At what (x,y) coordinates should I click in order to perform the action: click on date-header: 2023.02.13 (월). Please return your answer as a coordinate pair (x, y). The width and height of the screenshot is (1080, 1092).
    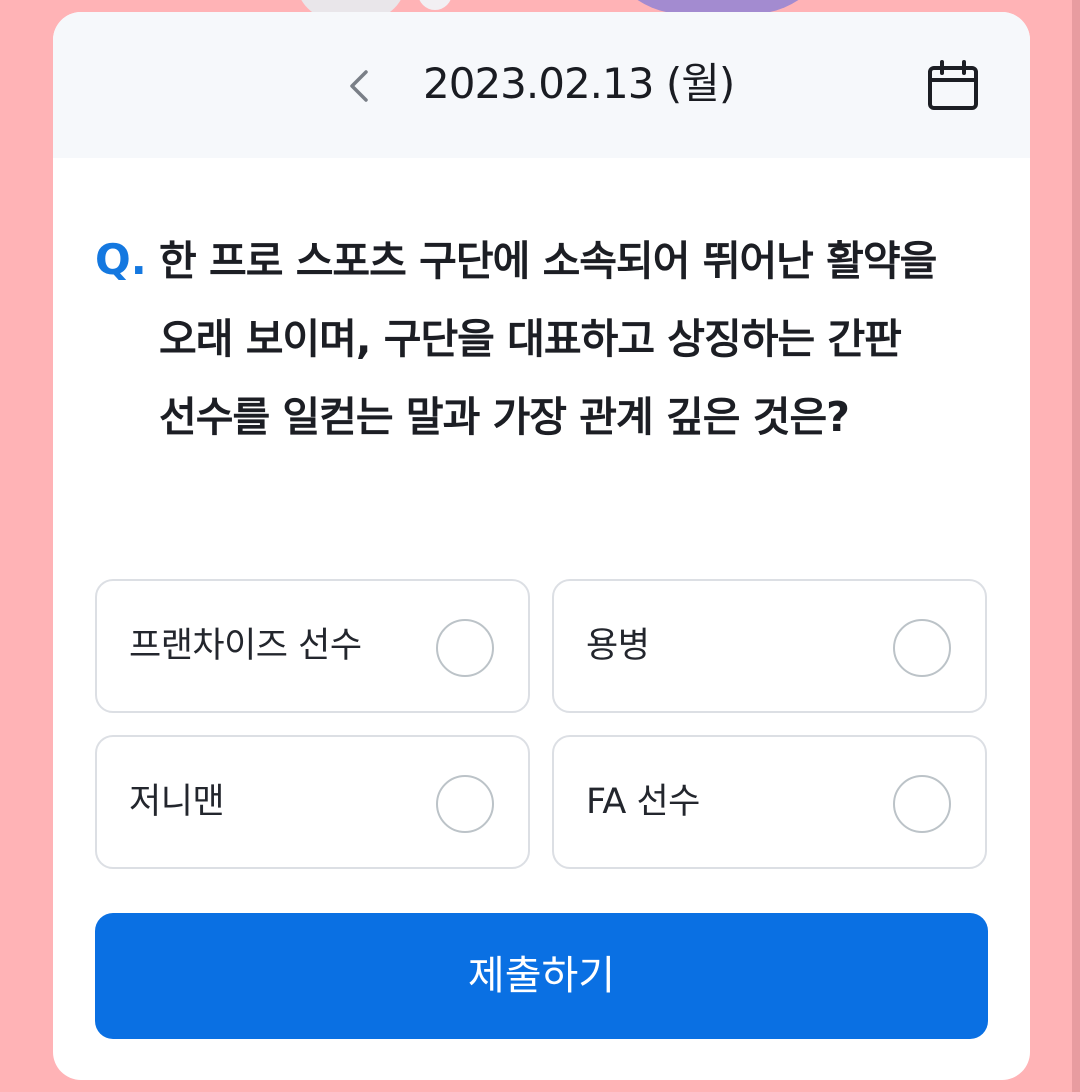
    Looking at the image, I should click on (541, 85).